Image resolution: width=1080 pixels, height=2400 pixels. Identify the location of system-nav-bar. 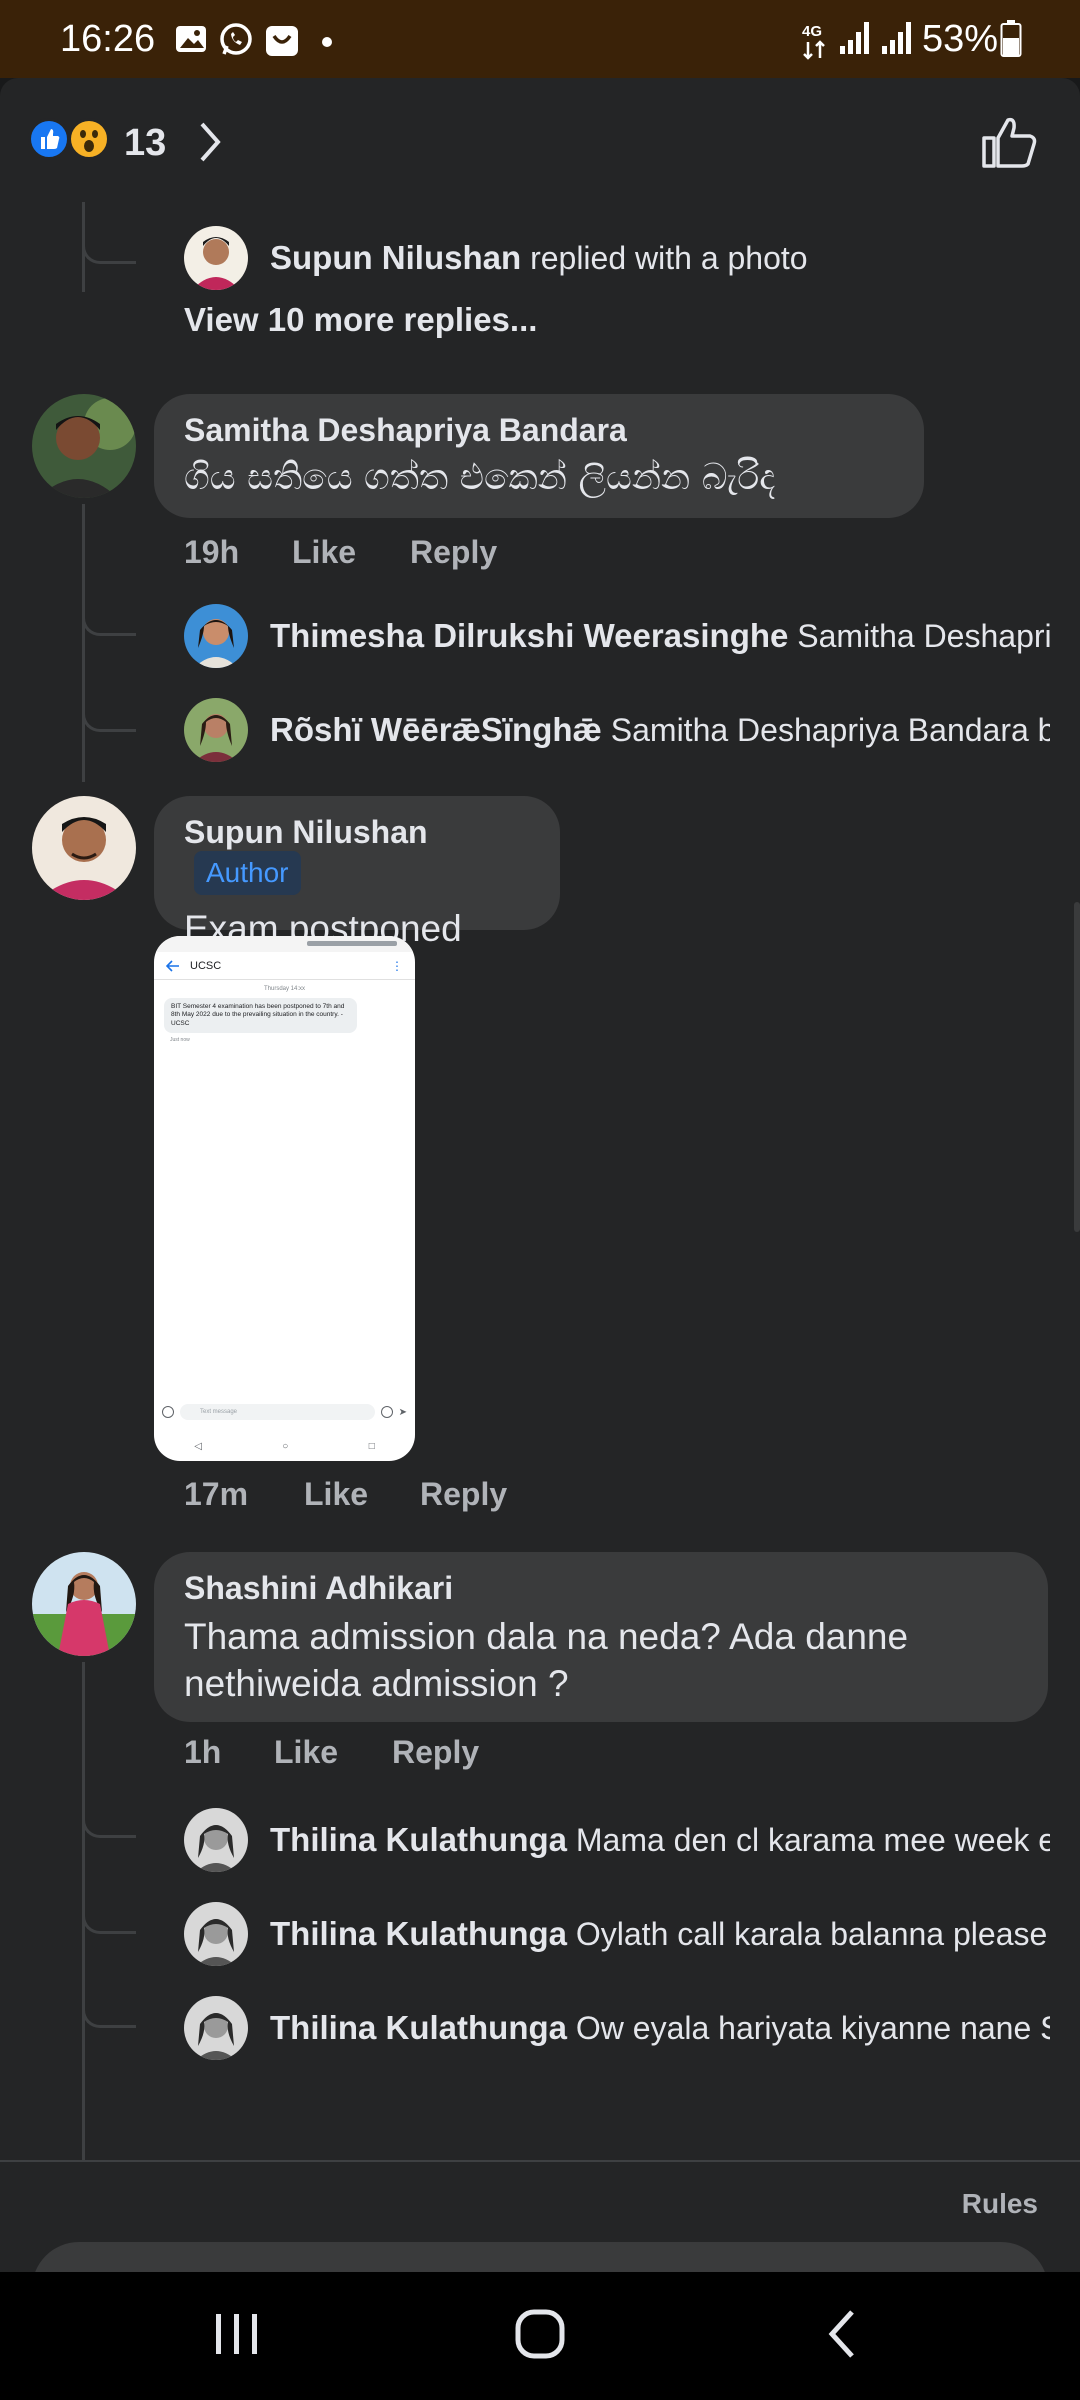
(540, 2336).